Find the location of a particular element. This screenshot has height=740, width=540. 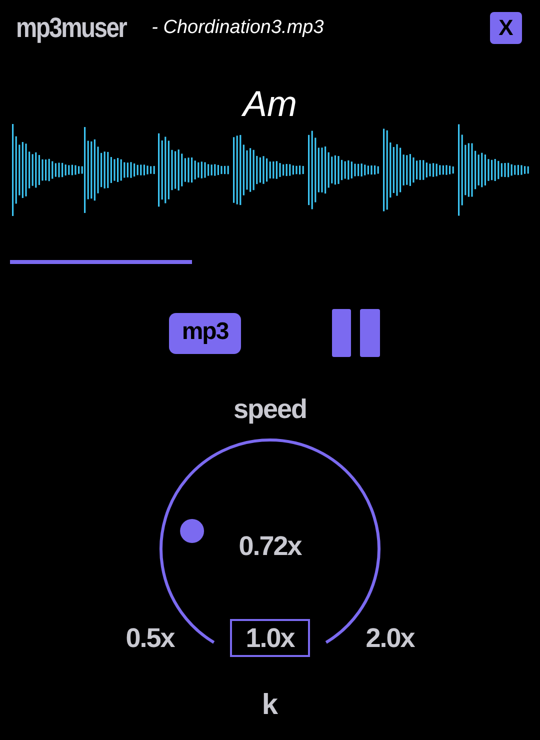

speed-preset: 2.0x is located at coordinates (390, 638).